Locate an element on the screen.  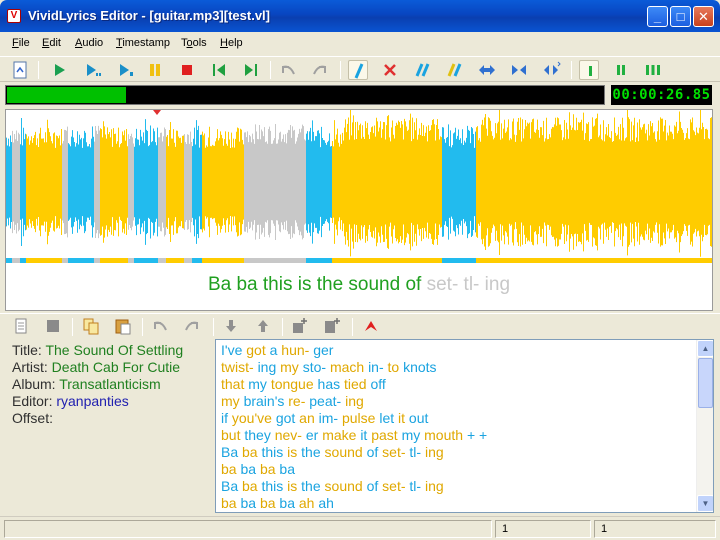
vertical-scrollbar: ▲ ▼ is located at coordinates (704, 426).